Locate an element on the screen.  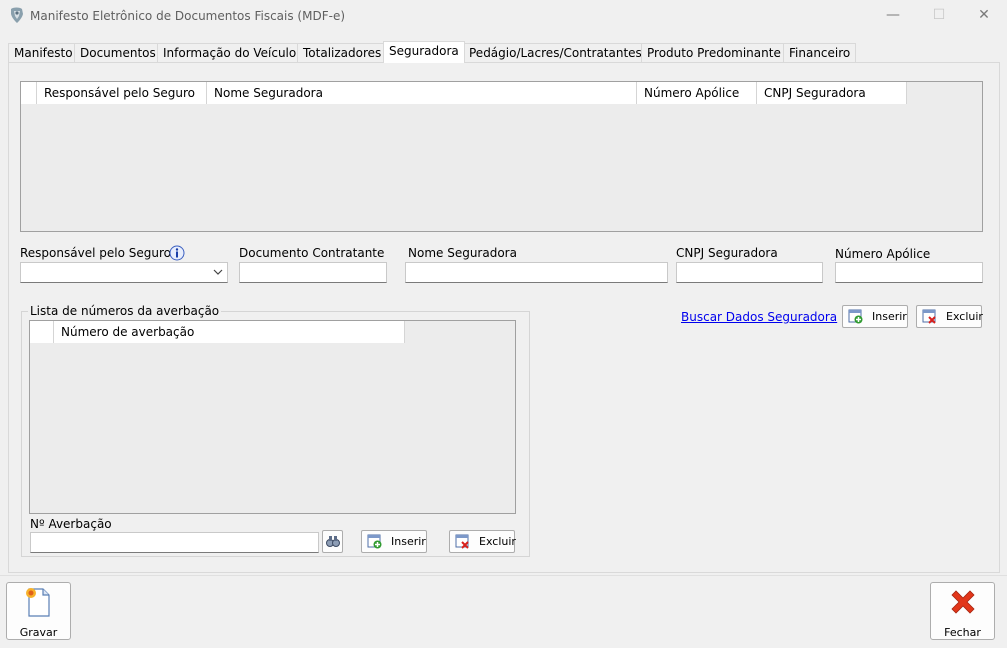
column-header-numero-apolice: Número Apólice is located at coordinates (697, 93).